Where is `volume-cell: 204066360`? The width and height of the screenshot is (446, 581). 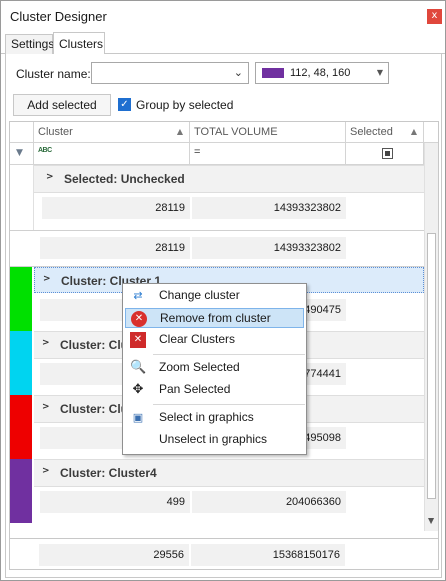
volume-cell: 204066360 is located at coordinates (269, 502).